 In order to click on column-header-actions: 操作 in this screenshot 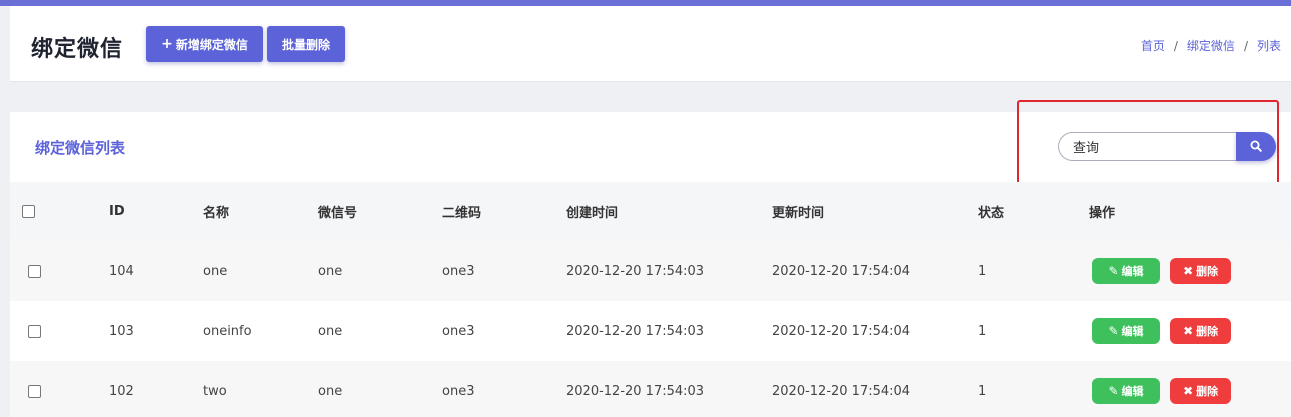, I will do `click(1190, 211)`.